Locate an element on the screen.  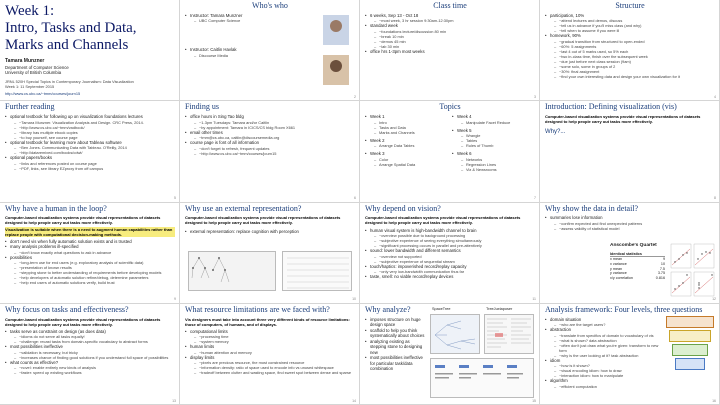
slide-title: Finding us is located at coordinates (202, 107).